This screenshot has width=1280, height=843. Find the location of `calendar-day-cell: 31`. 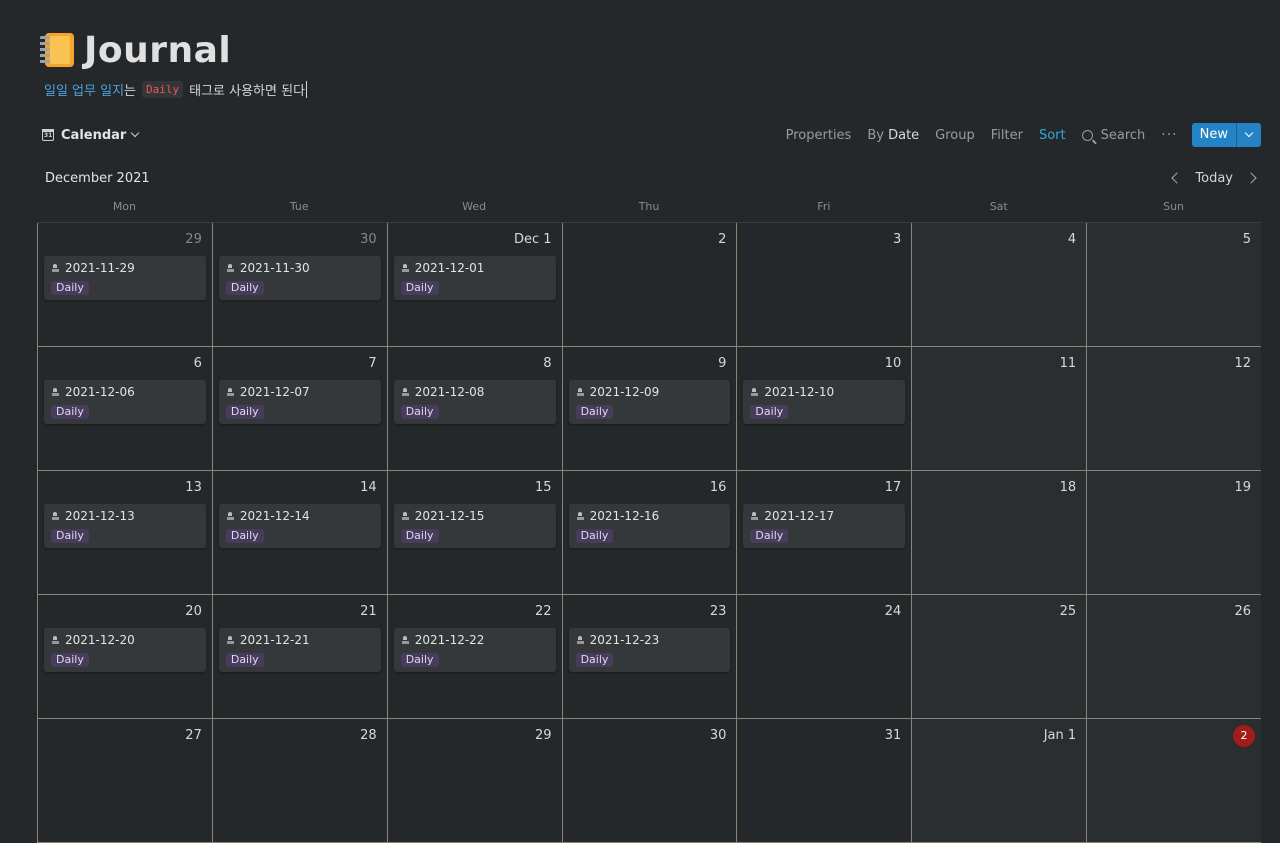

calendar-day-cell: 31 is located at coordinates (824, 781).